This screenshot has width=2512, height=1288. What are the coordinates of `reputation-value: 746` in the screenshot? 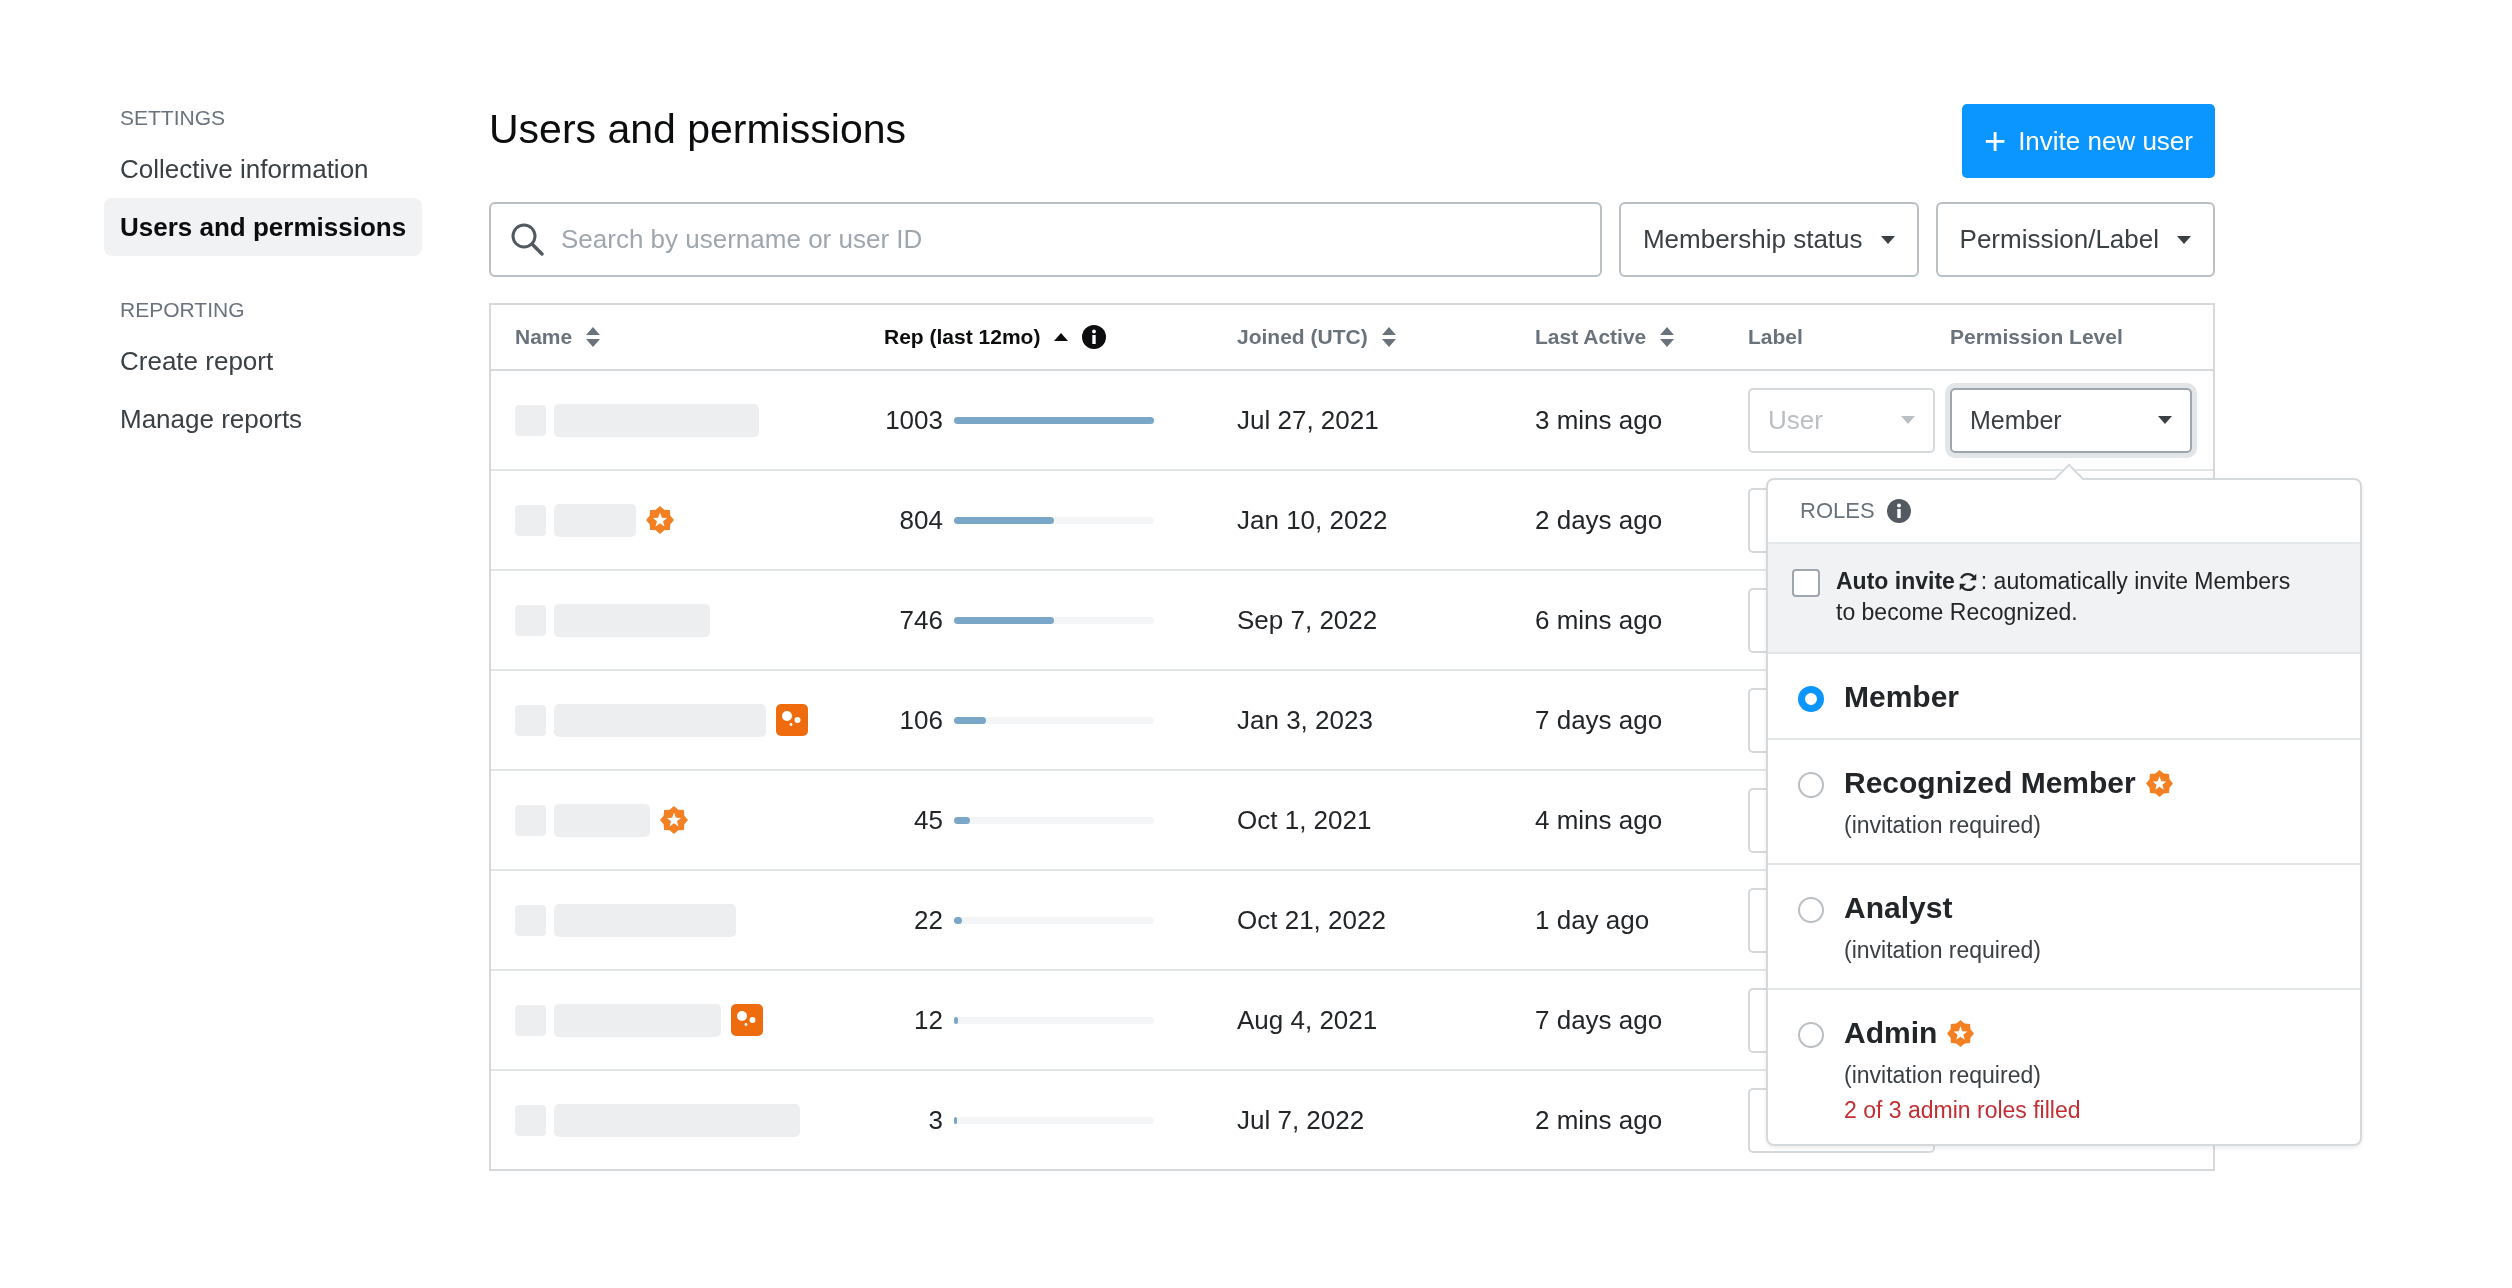 It's located at (920, 620).